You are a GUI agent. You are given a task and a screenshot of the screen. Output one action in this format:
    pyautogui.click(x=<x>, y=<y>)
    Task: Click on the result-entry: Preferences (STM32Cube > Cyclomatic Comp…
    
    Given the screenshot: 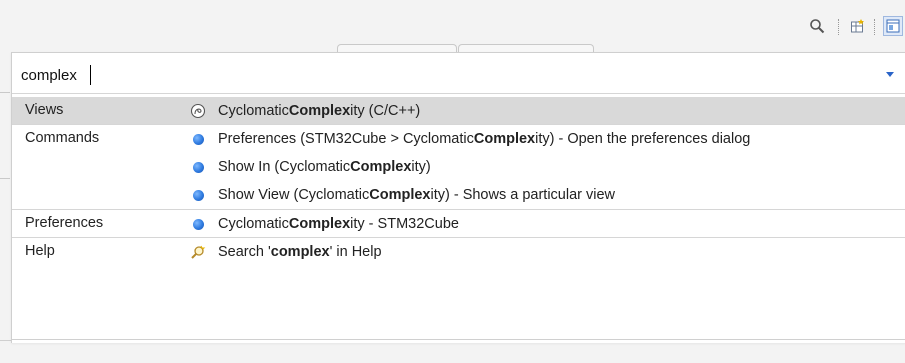 What is the action you would take?
    pyautogui.click(x=470, y=139)
    